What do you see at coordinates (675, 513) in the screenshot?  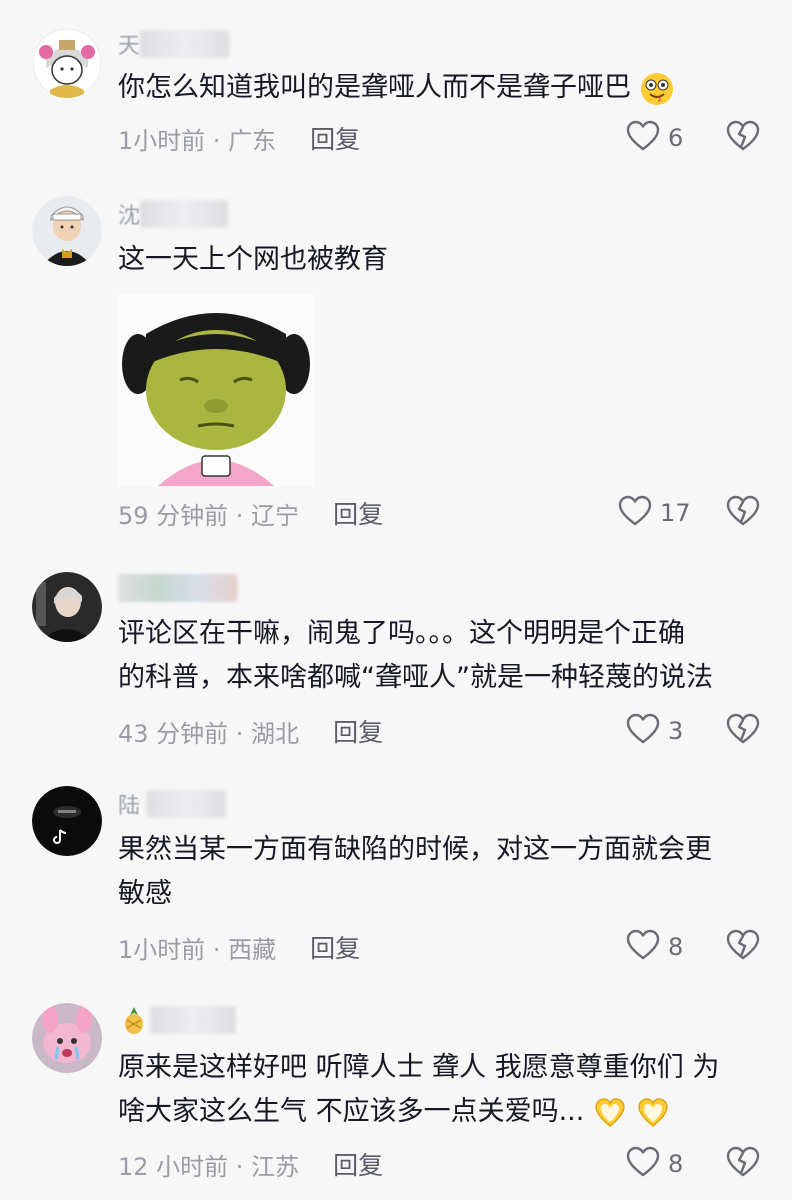 I see `like-count: 17` at bounding box center [675, 513].